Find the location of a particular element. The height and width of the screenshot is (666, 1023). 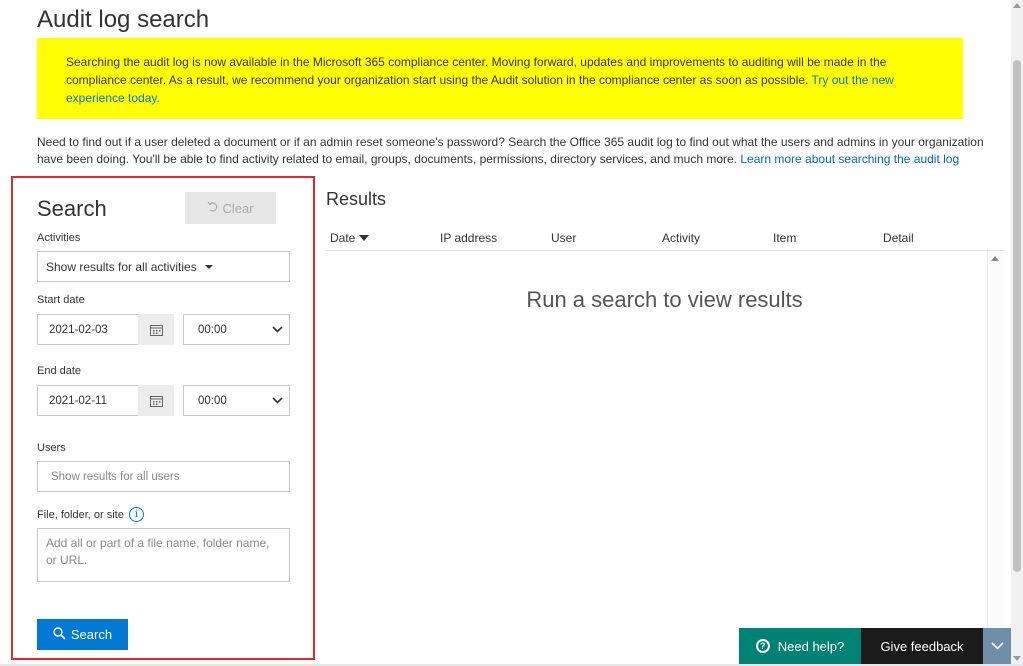

sort-down-icon is located at coordinates (364, 238).